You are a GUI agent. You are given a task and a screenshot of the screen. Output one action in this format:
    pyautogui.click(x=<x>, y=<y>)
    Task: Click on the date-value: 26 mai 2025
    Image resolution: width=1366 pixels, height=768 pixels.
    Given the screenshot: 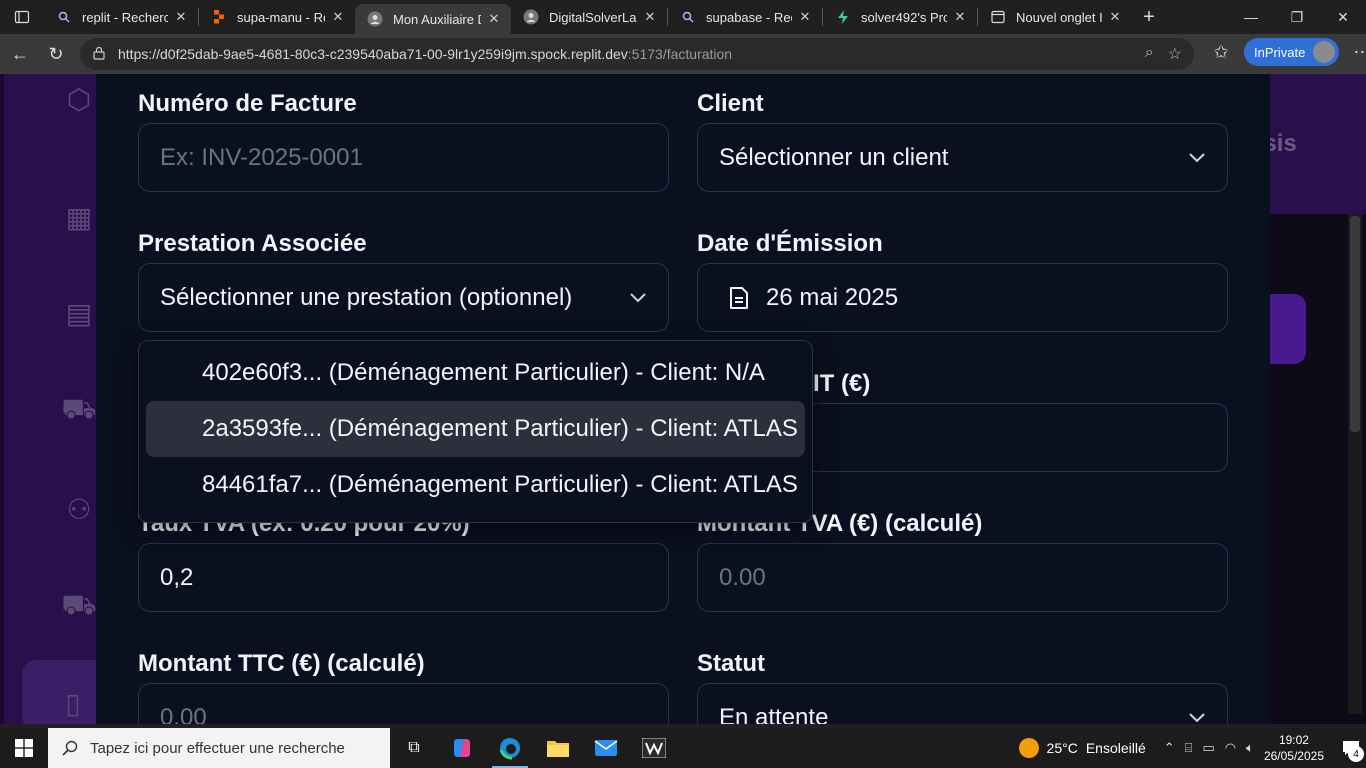 What is the action you would take?
    pyautogui.click(x=832, y=297)
    